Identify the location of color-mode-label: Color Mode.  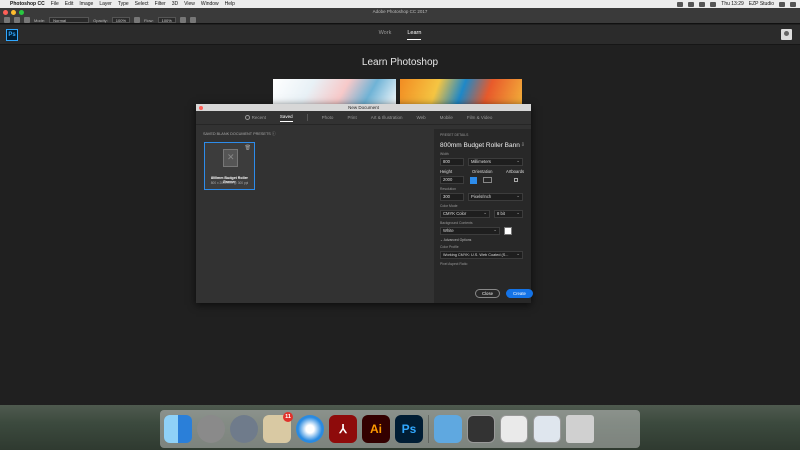
(449, 206).